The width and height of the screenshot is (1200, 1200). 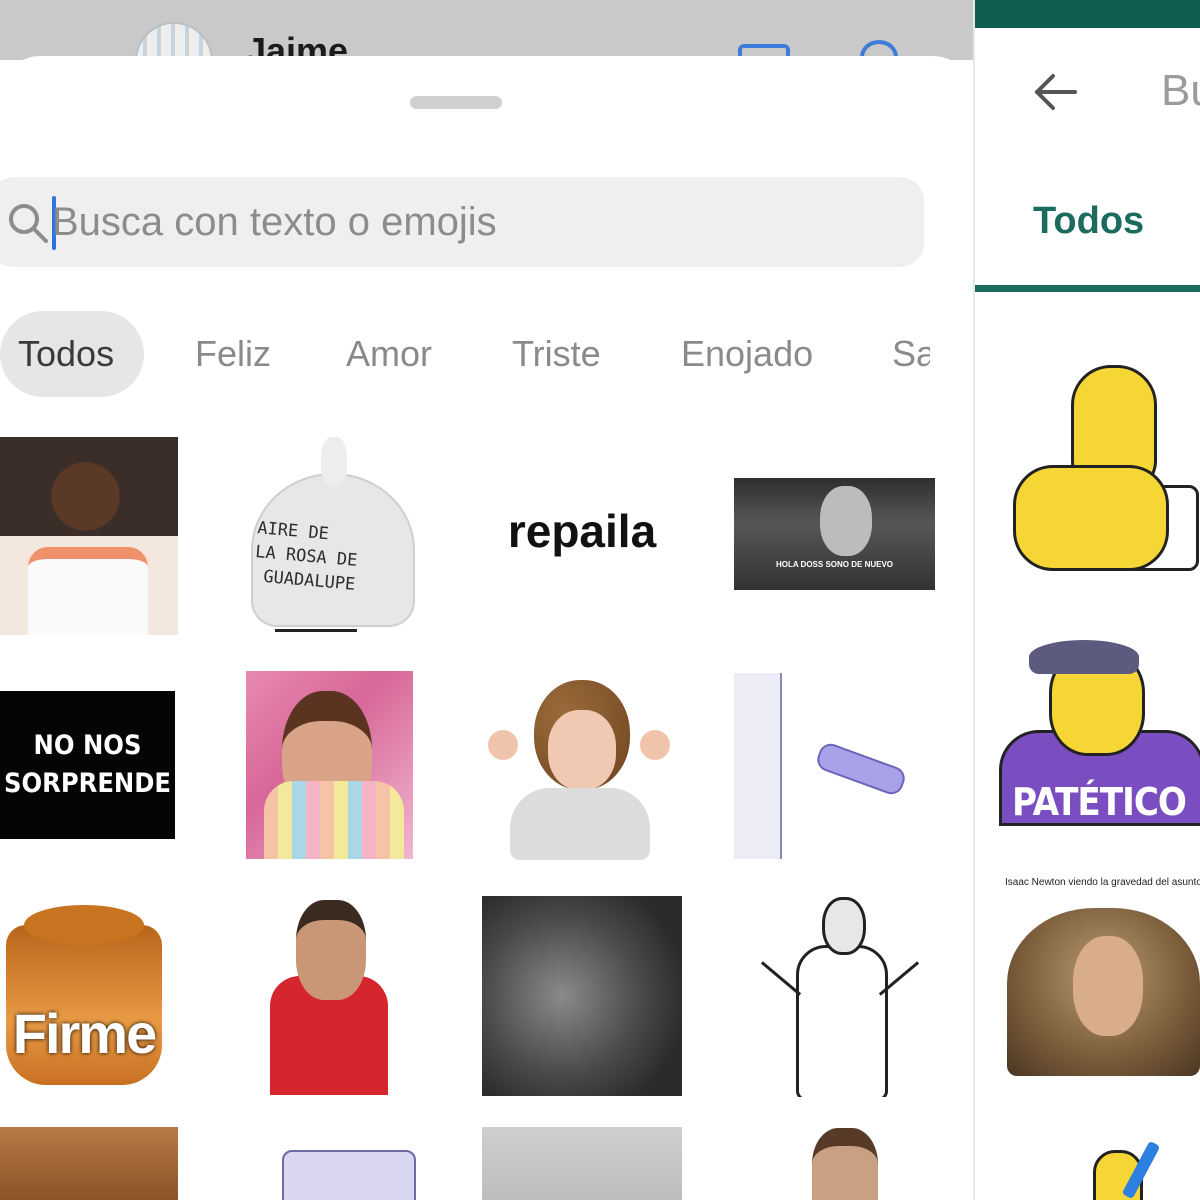 I want to click on category-tabs: Todos Feliz Amor Triste Enojado Sa, so click(x=465, y=355).